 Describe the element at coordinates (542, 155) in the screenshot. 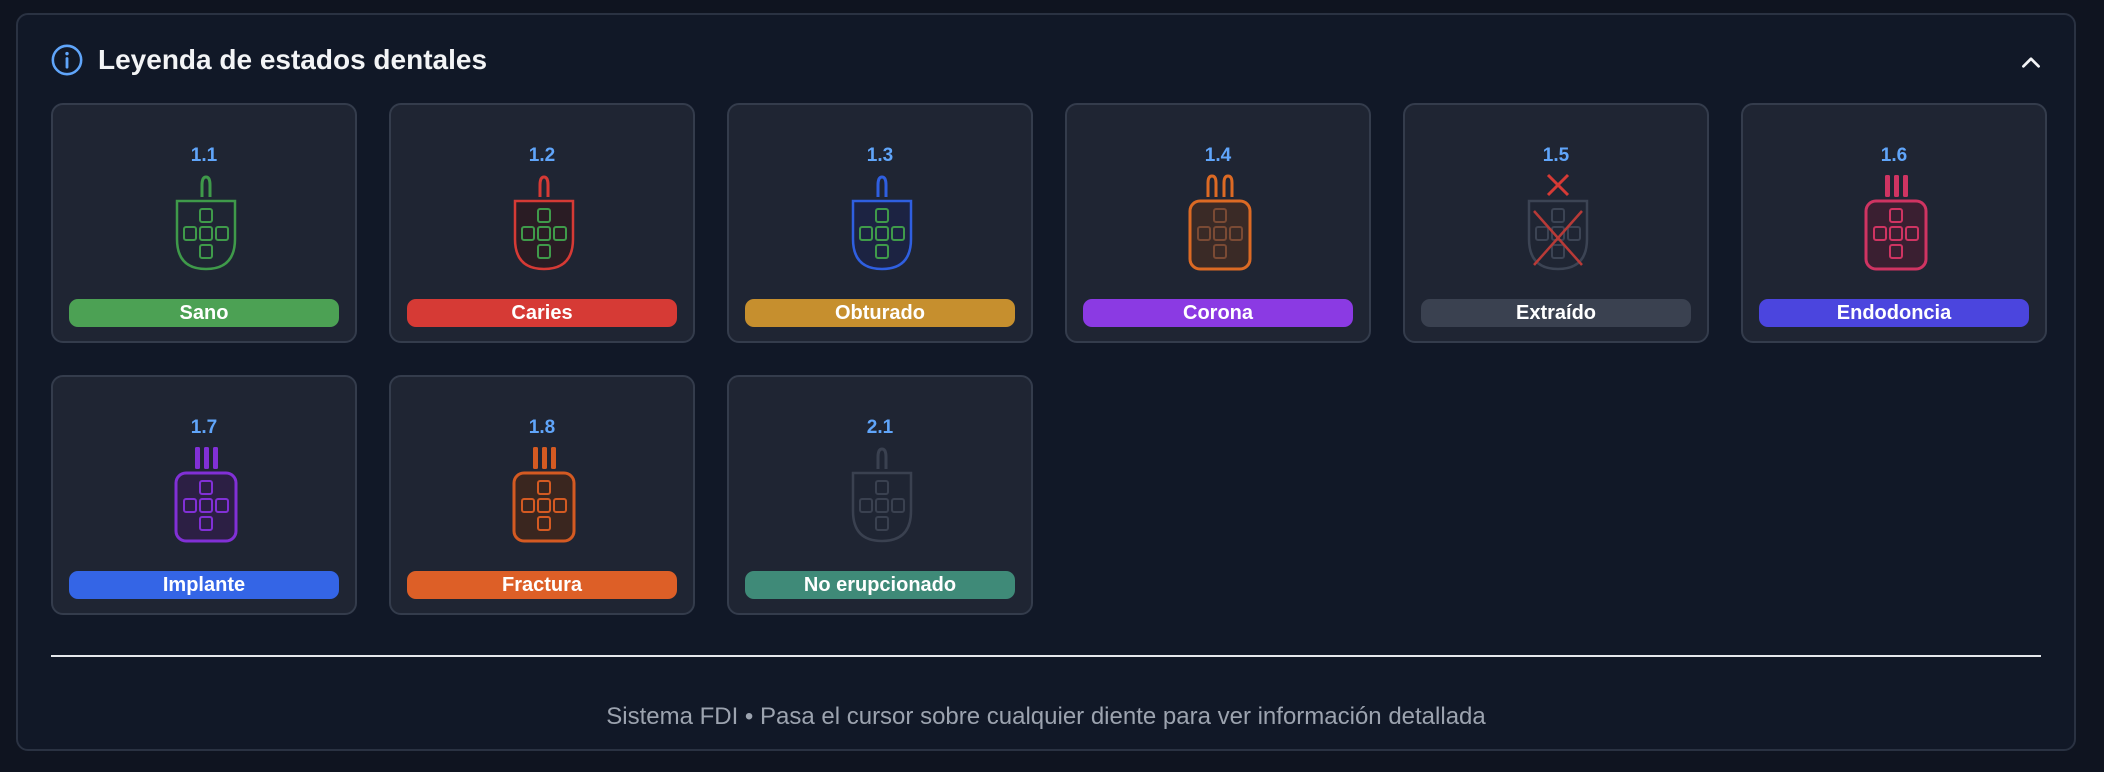

I see `fdi-code: 1.2` at that location.